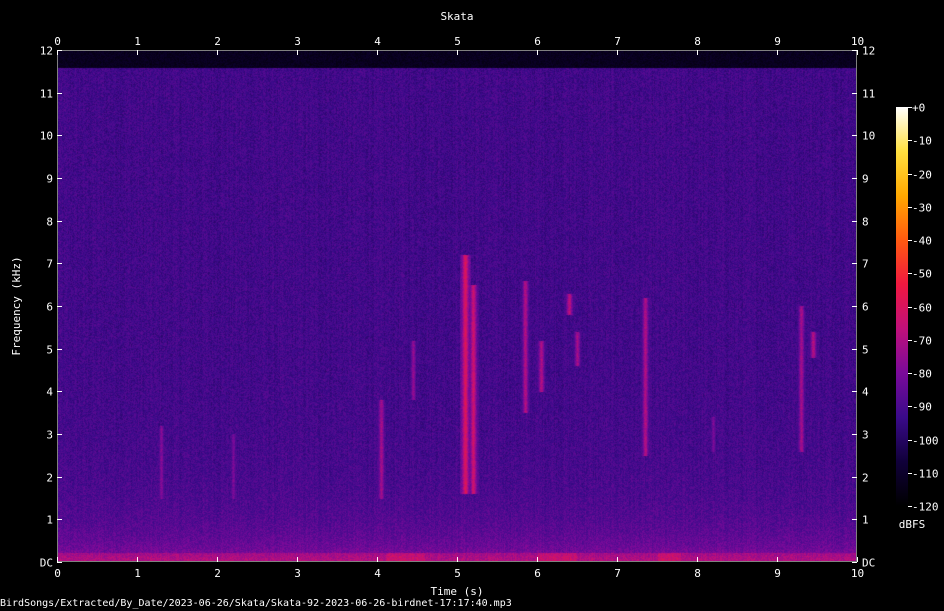 Image resolution: width=944 pixels, height=611 pixels. Describe the element at coordinates (865, 307) in the screenshot. I see `y-tick-label-right: 6` at that location.